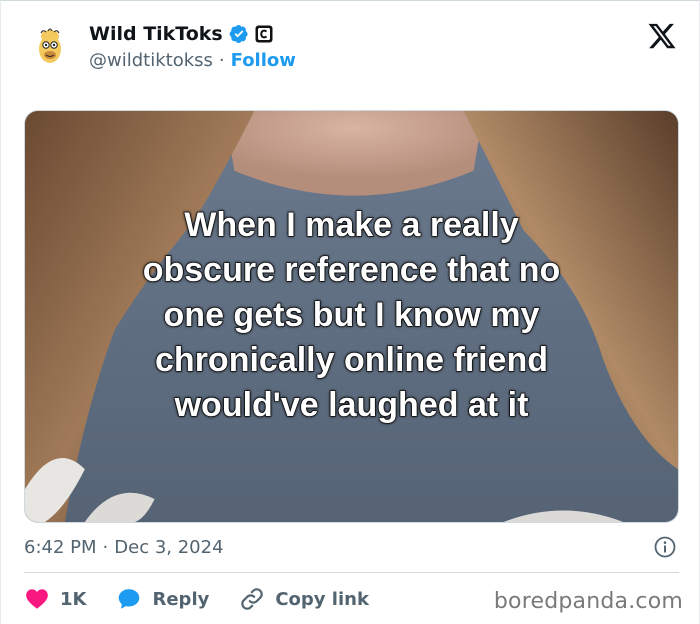 Image resolution: width=700 pixels, height=624 pixels. I want to click on name-row: Wild TikToks, so click(181, 34).